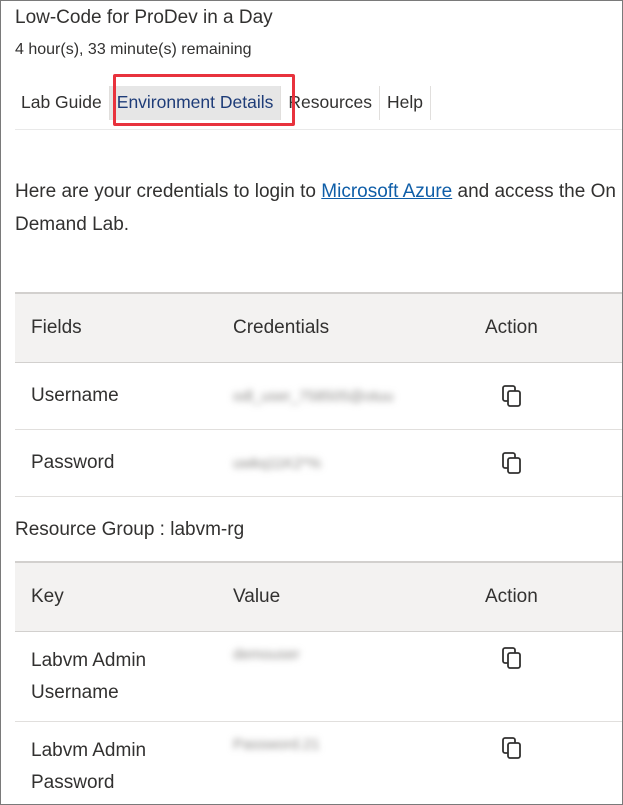 The image size is (623, 805). What do you see at coordinates (116, 596) in the screenshot?
I see `header-key: Key` at bounding box center [116, 596].